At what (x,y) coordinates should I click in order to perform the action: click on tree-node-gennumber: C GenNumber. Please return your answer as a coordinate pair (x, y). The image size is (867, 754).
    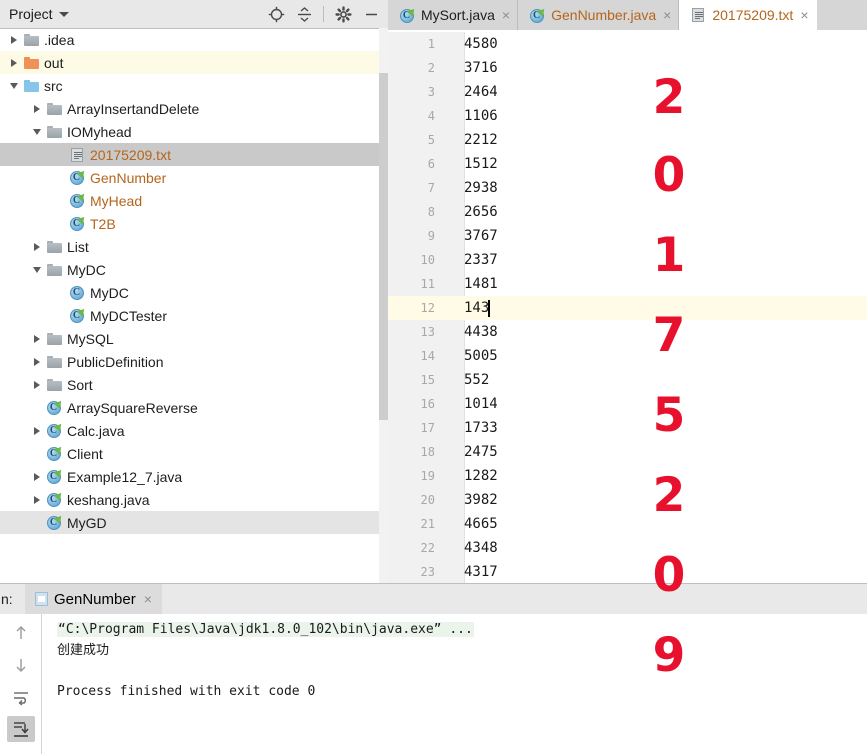
    Looking at the image, I should click on (194, 177).